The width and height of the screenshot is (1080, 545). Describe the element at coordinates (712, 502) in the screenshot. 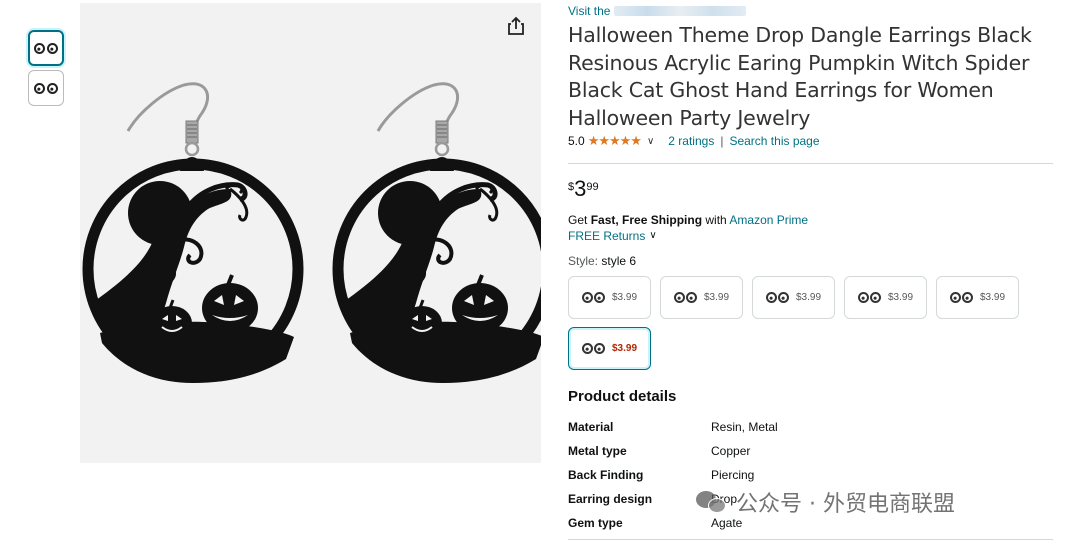

I see `wechat-icon` at that location.